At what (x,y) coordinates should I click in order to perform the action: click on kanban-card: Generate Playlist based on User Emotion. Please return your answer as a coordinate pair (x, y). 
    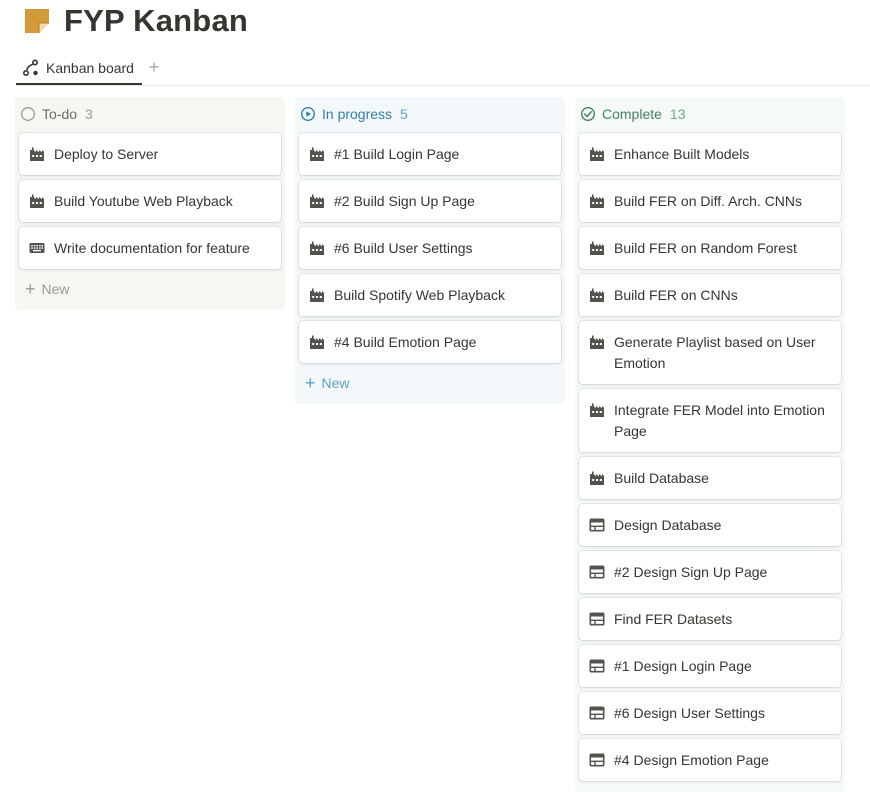
    Looking at the image, I should click on (710, 352).